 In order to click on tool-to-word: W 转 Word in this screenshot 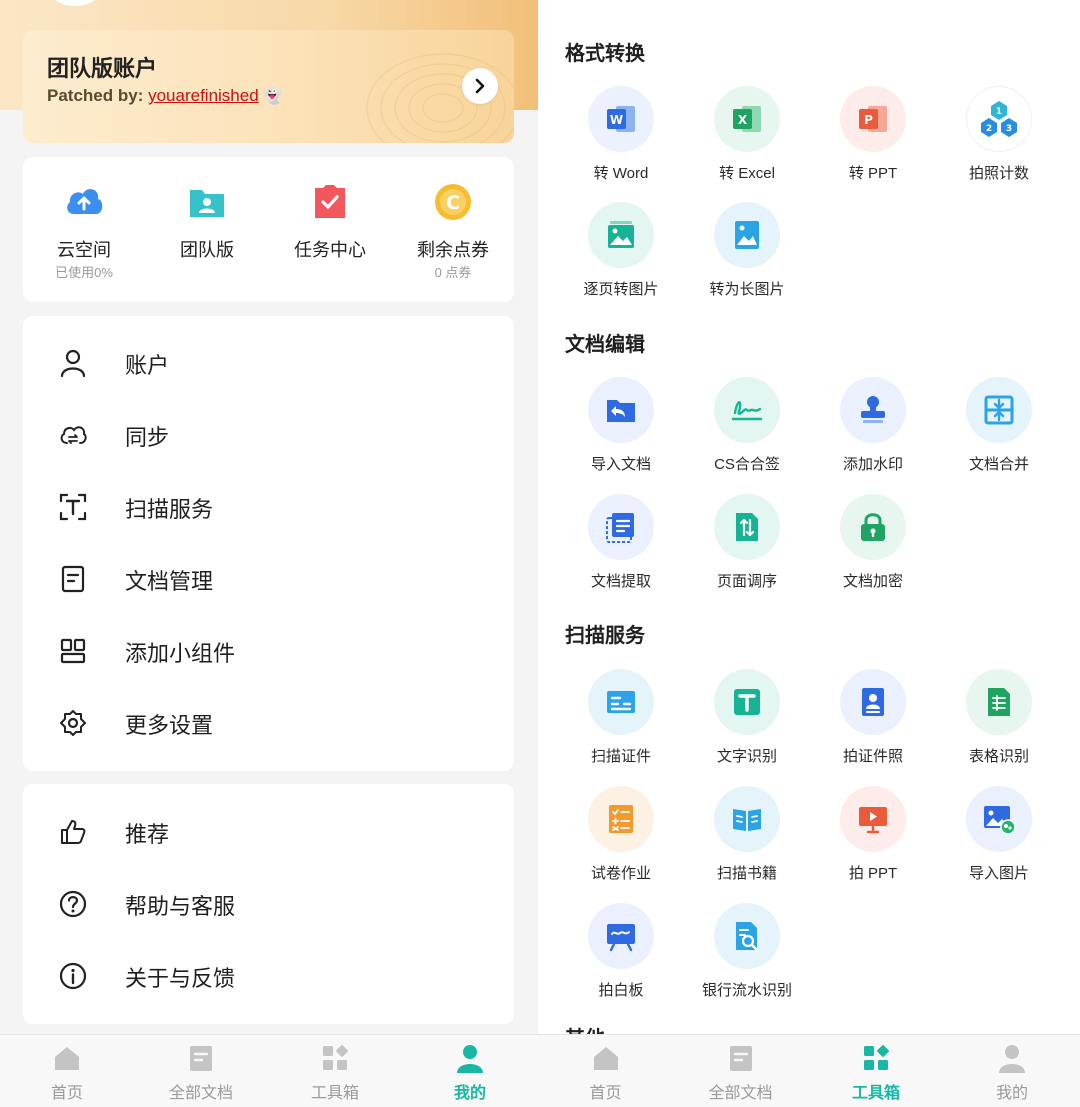, I will do `click(621, 141)`.